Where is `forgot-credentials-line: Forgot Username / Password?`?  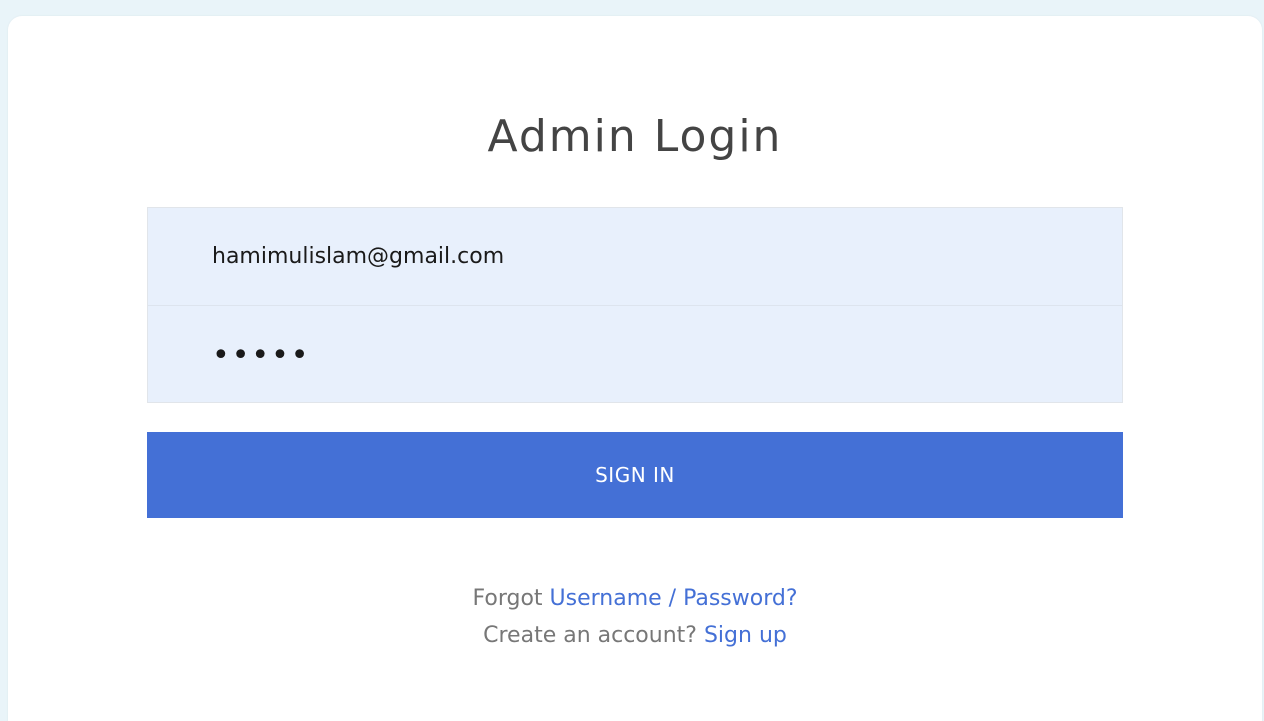
forgot-credentials-line: Forgot Username / Password? is located at coordinates (635, 598).